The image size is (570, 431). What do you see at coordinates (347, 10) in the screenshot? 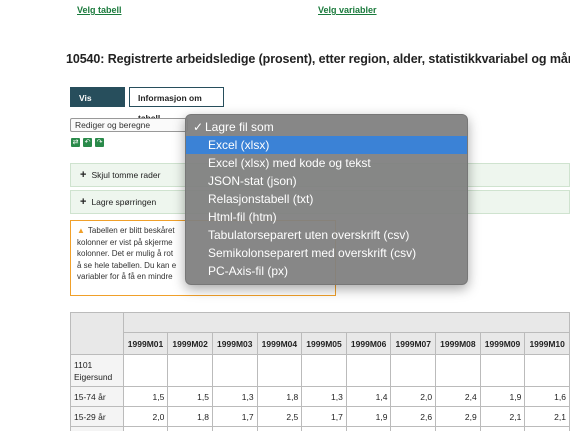
I see `select-variables-link: Velg variabler` at bounding box center [347, 10].